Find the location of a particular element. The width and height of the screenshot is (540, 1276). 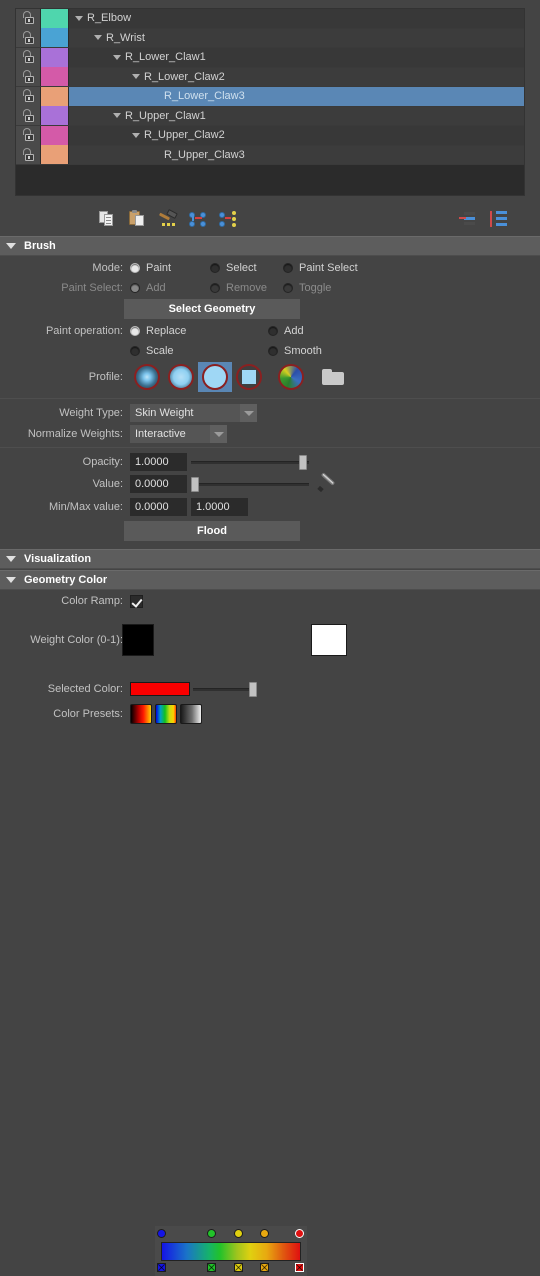

color-ramp-widget is located at coordinates (231, 1251).